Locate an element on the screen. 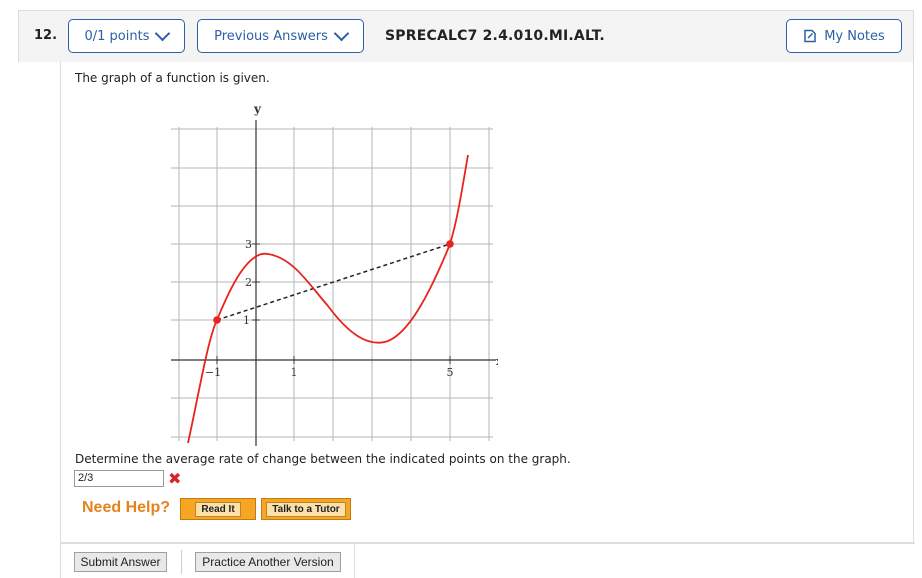  question-code: SPRECALC7 2.4.010.MI.ALT. is located at coordinates (495, 36).